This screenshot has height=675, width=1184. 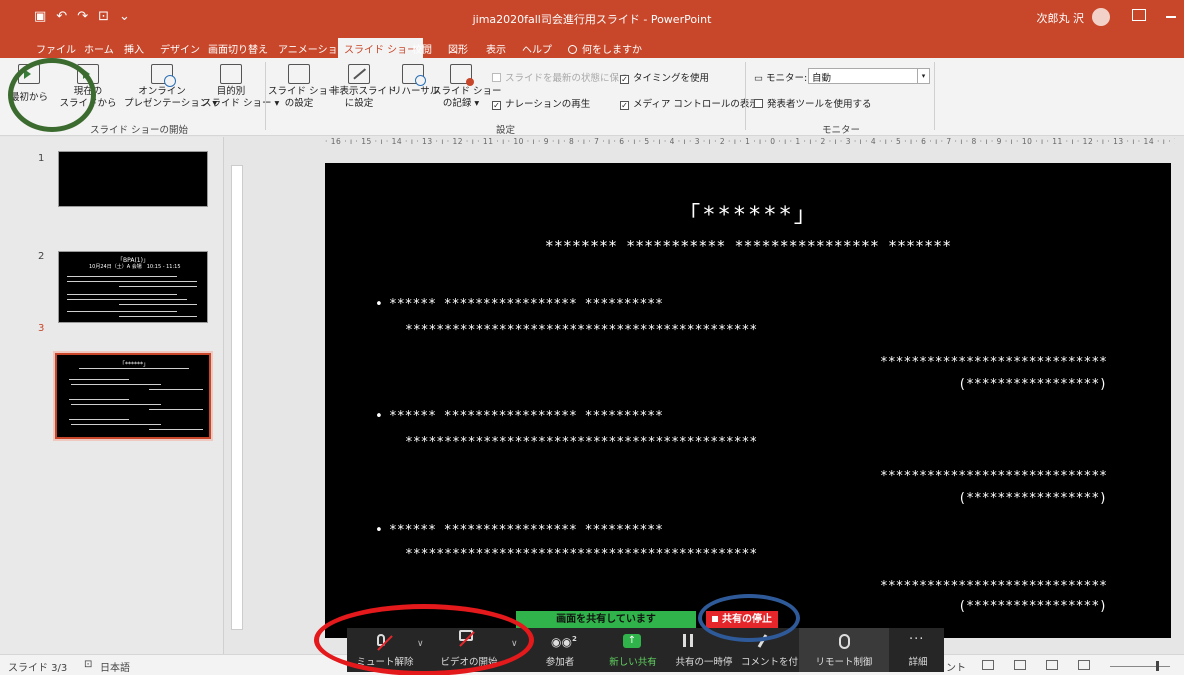 I want to click on use-timings-checkbox: ✓ タイミングを使用, so click(x=664, y=77).